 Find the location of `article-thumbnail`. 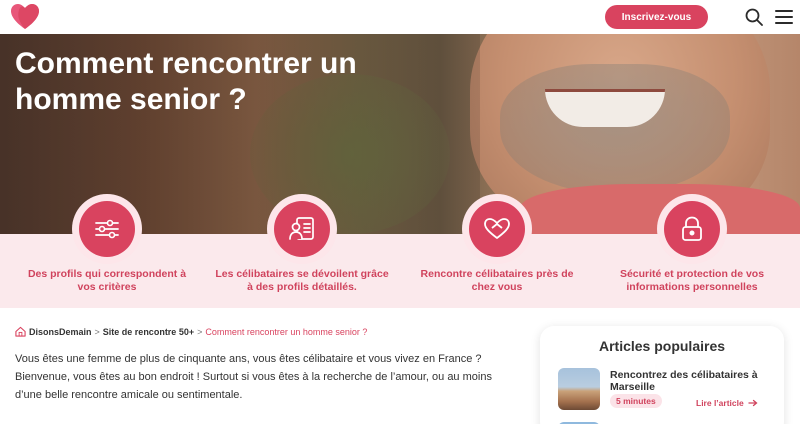

article-thumbnail is located at coordinates (579, 389).